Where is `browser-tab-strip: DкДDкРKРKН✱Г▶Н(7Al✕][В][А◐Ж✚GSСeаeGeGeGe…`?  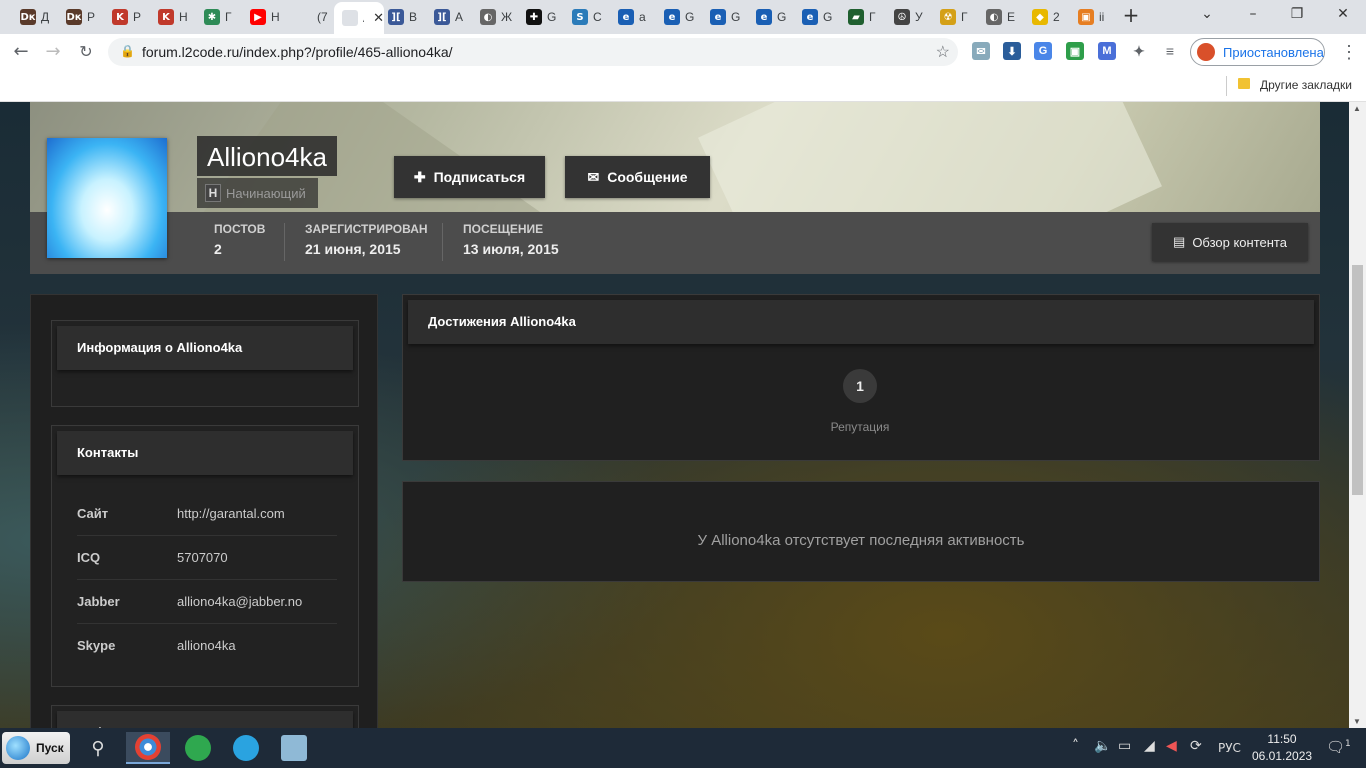
browser-tab-strip: DкДDкРKРKН✱Г▶Н(7Al✕][В][А◐Ж✚GSСeаeGeGeGe… is located at coordinates (683, 17).